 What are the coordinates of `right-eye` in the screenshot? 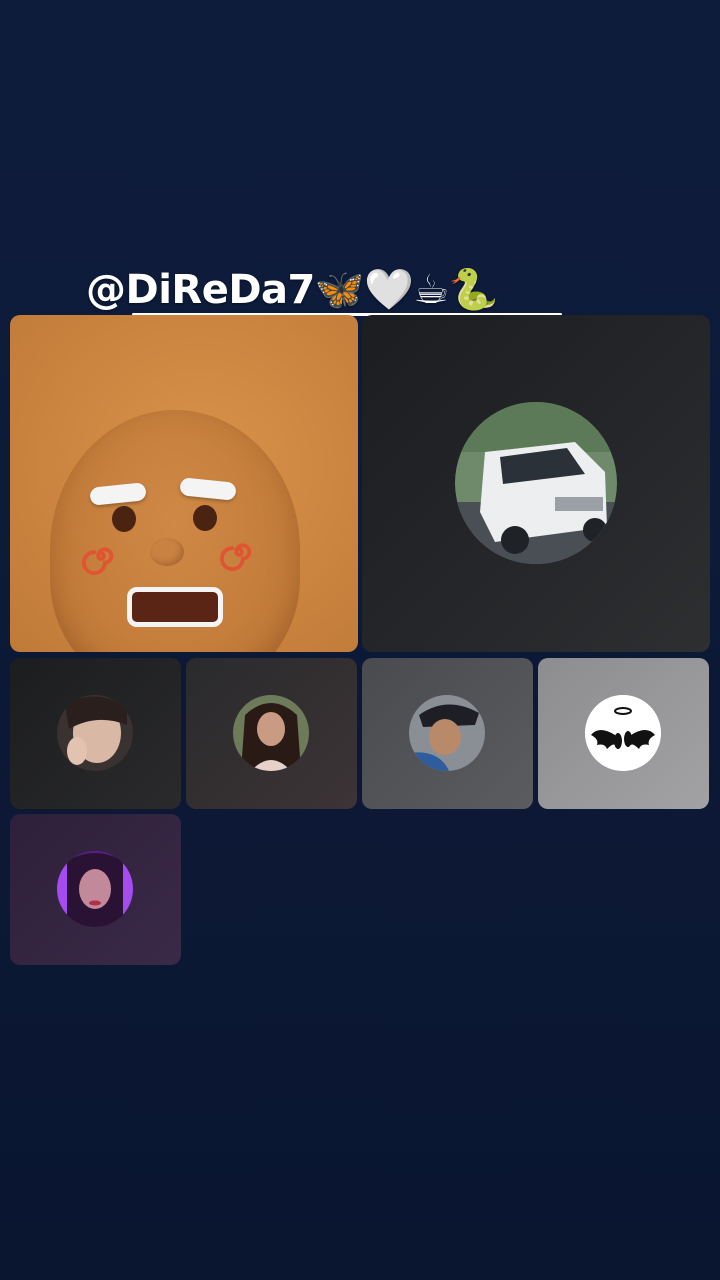 It's located at (205, 518).